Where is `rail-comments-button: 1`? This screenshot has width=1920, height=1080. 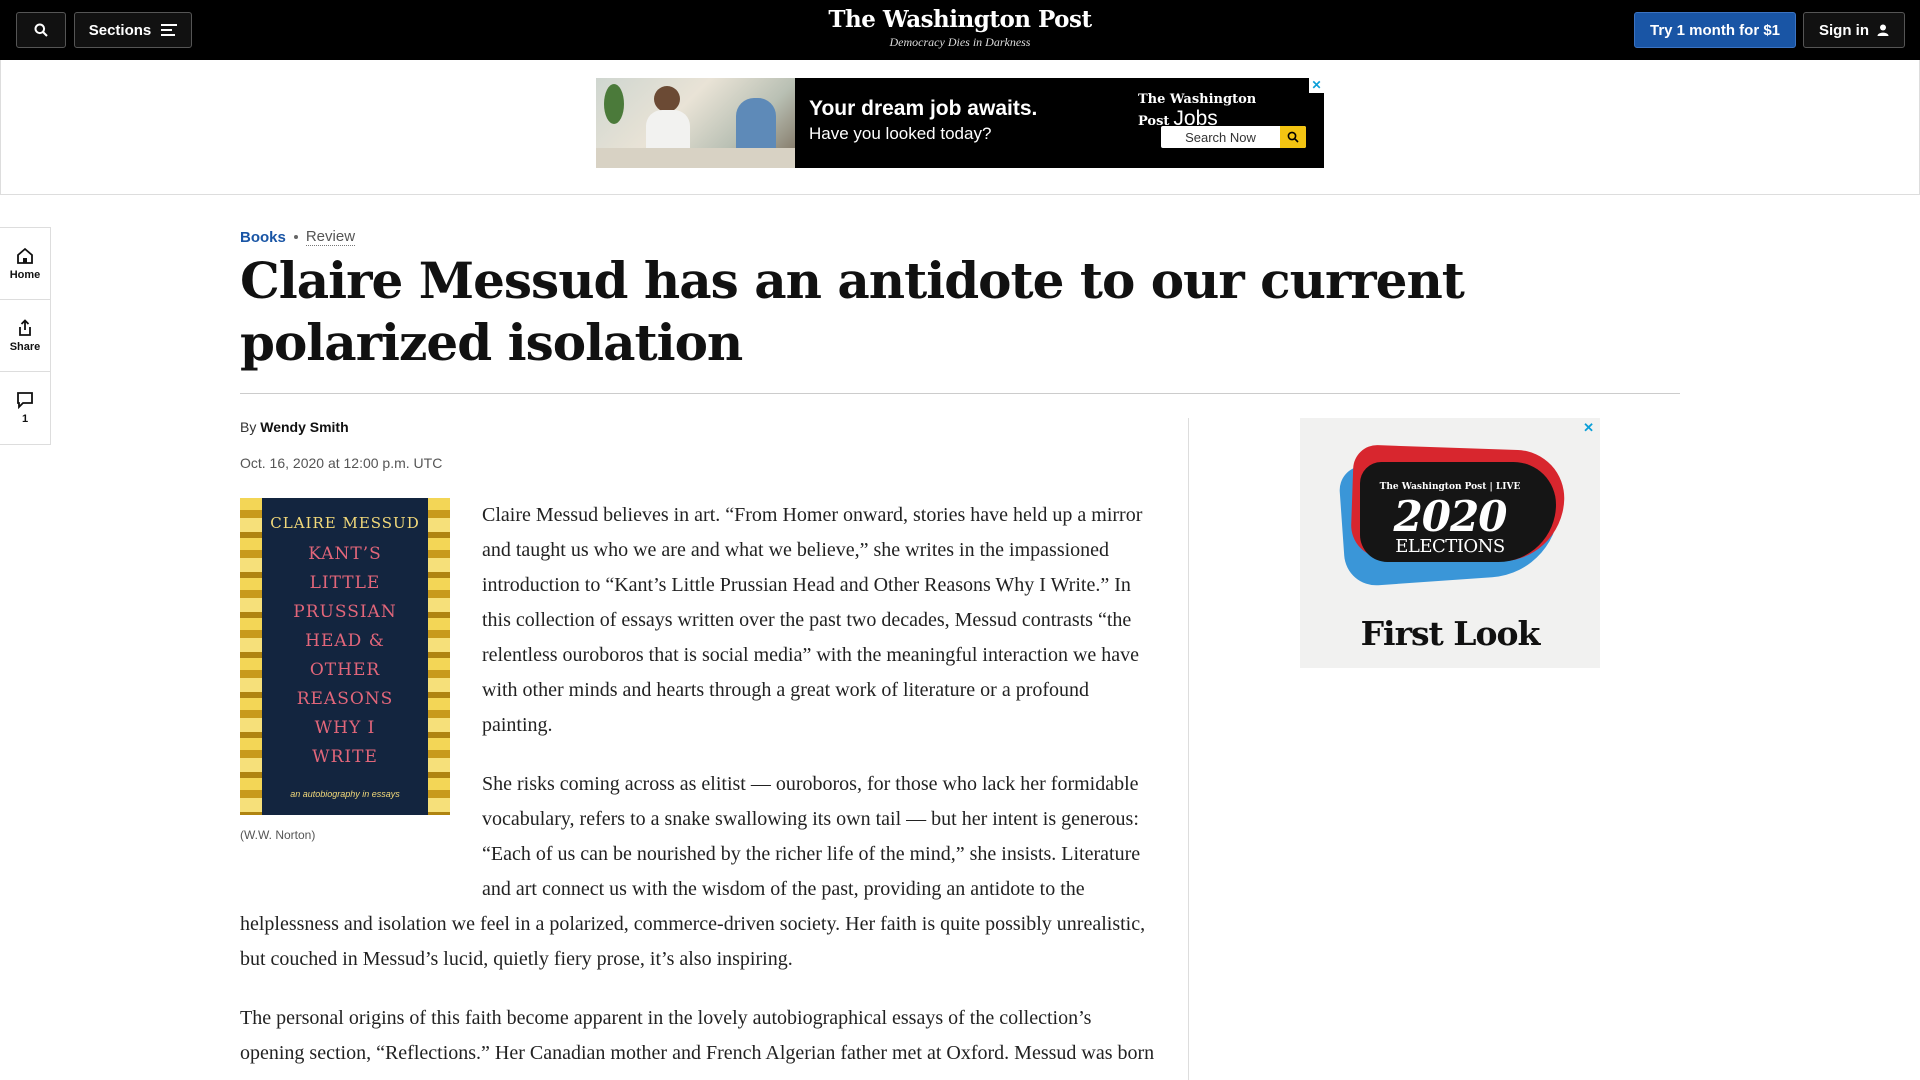
rail-comments-button: 1 is located at coordinates (25, 408).